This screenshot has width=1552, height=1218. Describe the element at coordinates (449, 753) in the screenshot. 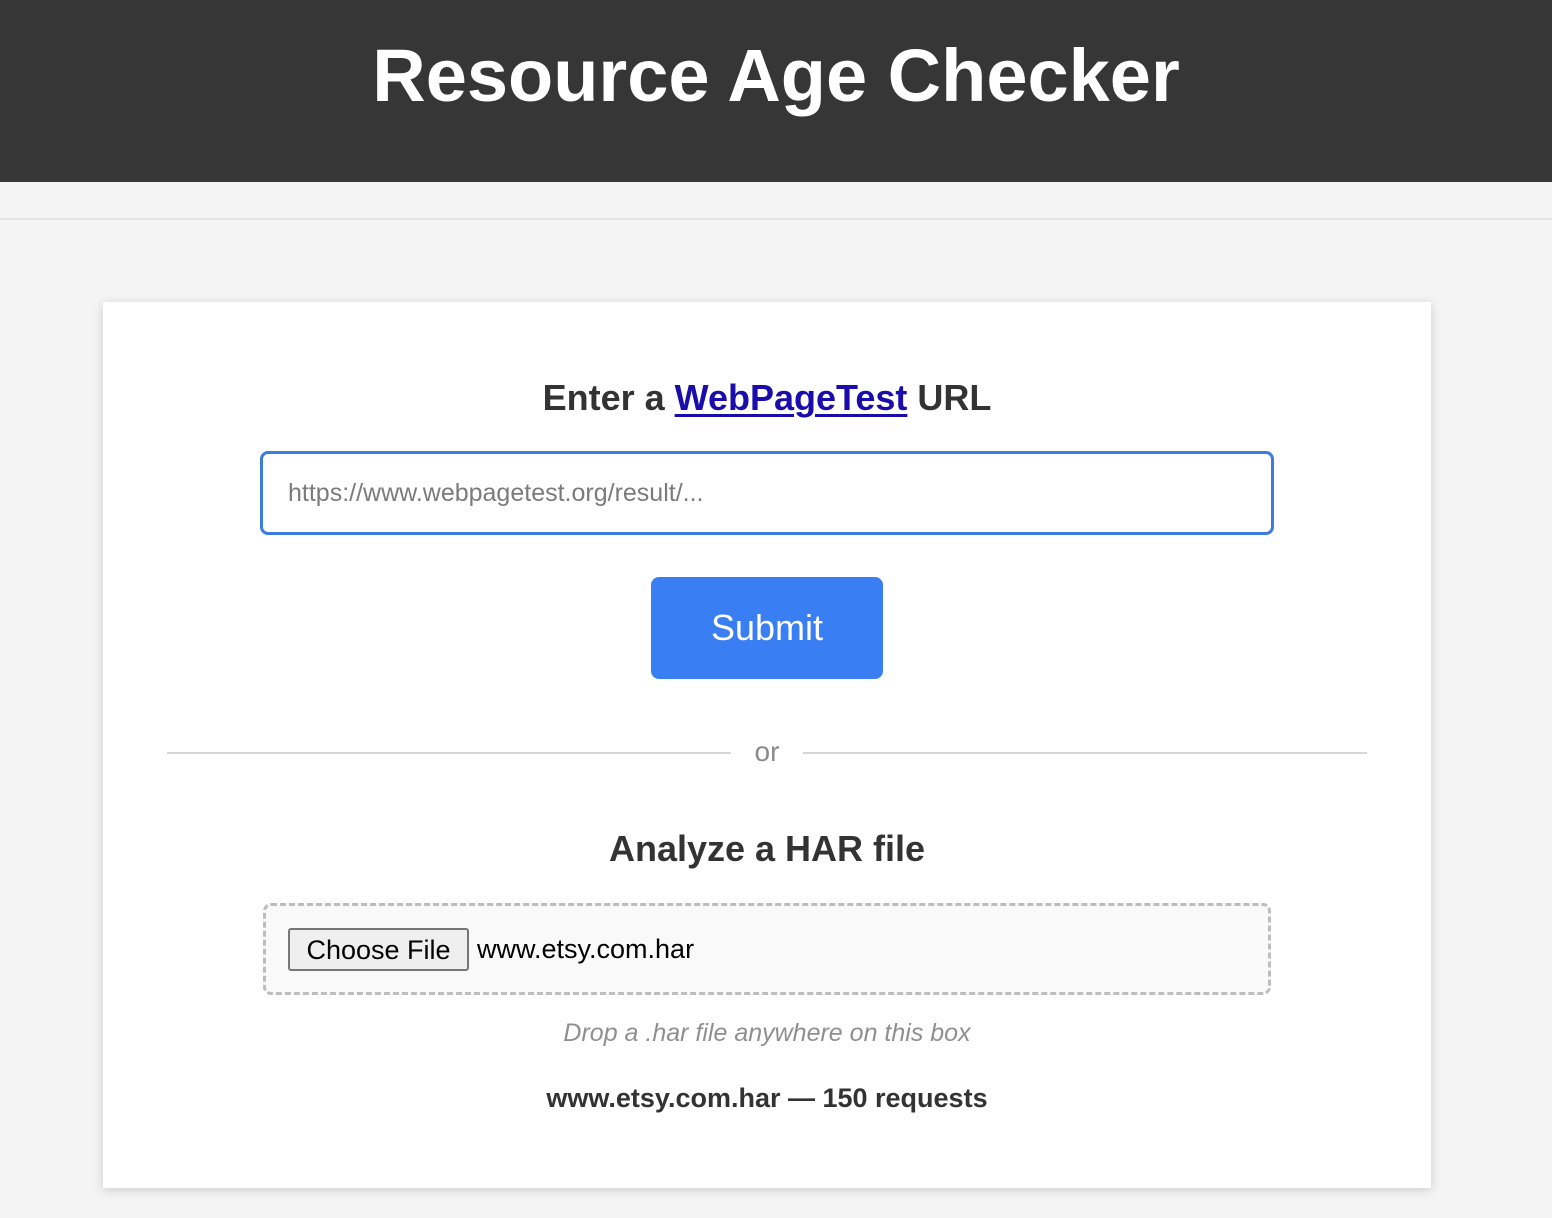

I see `divider-line-left` at that location.